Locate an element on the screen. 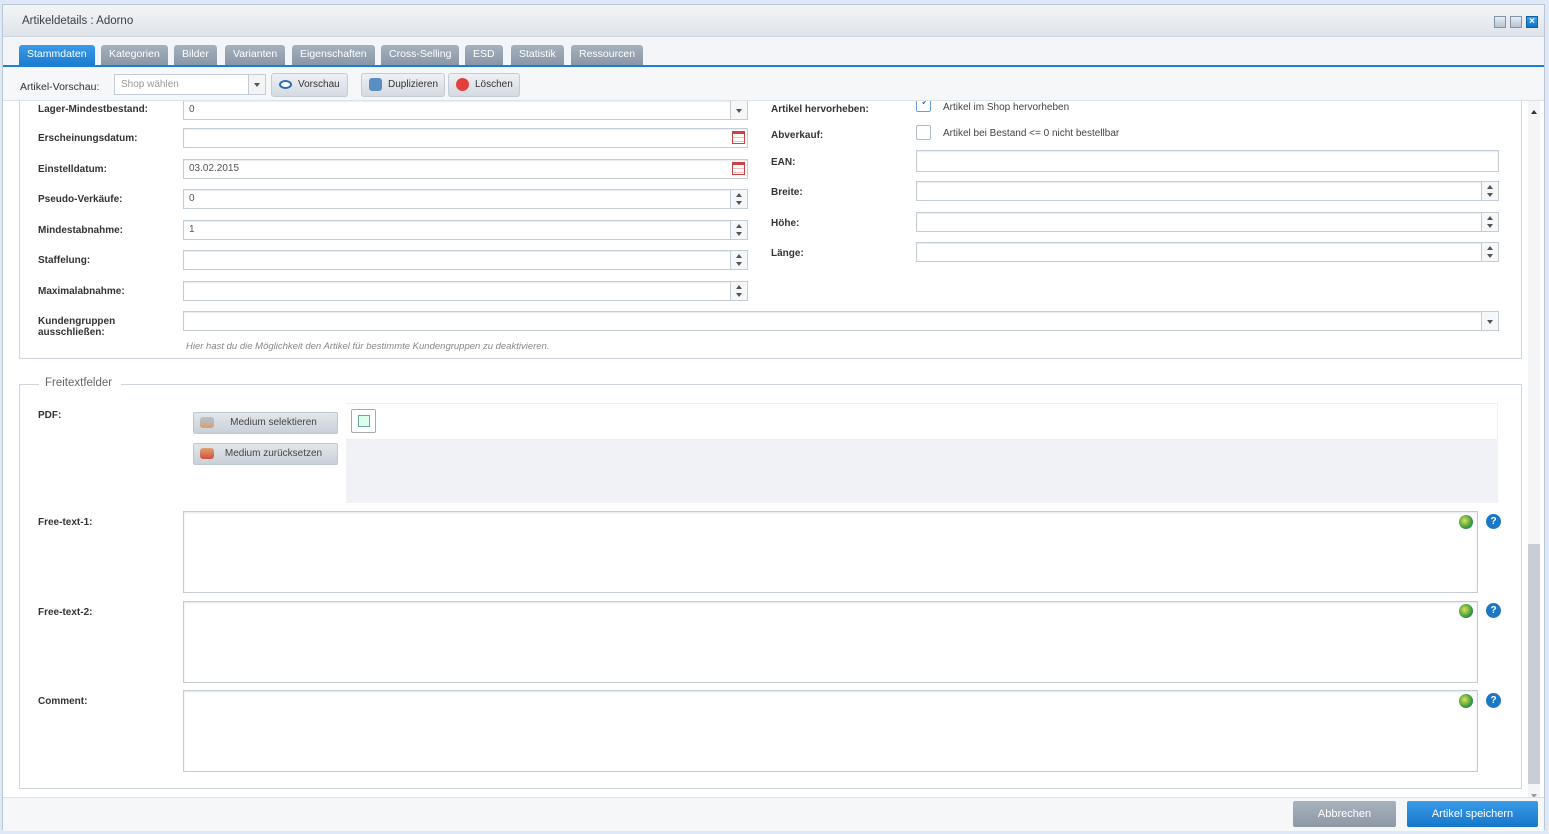 The image size is (1549, 834). shop-select-placeholder: Shop wählen is located at coordinates (150, 84).